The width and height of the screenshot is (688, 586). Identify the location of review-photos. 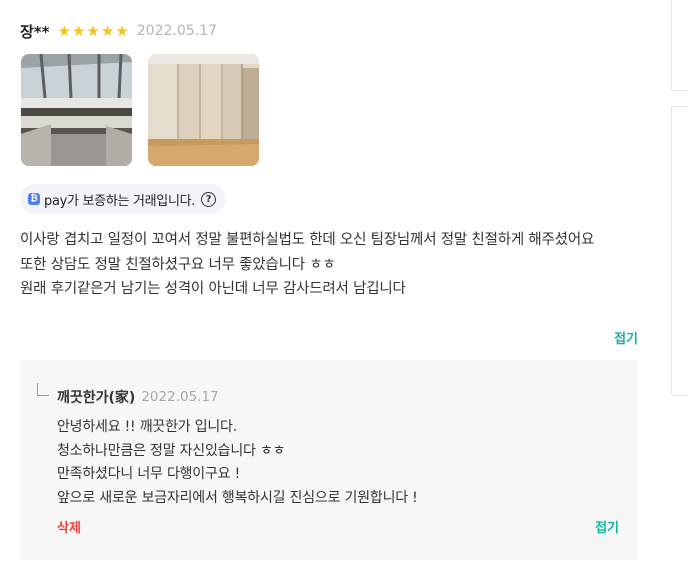
(148, 110).